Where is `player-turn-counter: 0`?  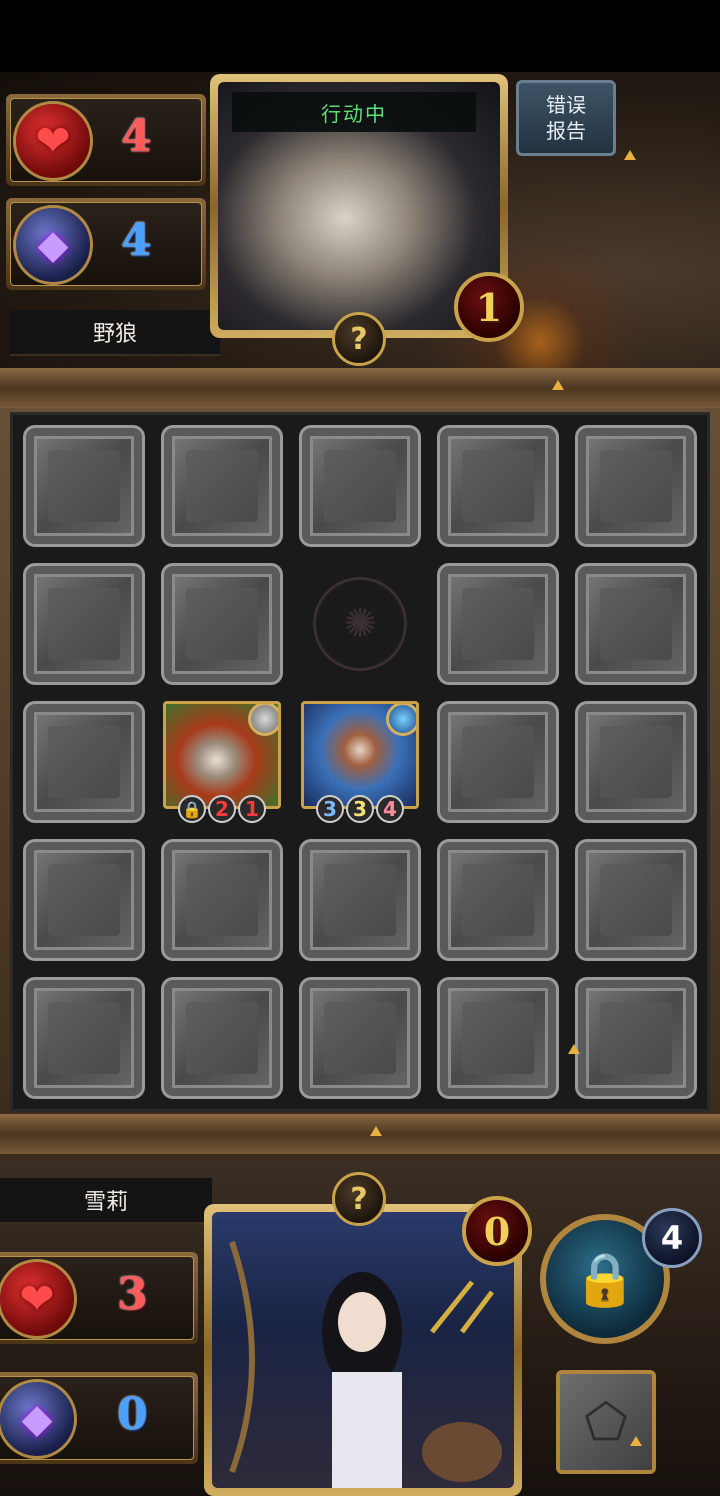
player-turn-counter: 0 is located at coordinates (497, 1231).